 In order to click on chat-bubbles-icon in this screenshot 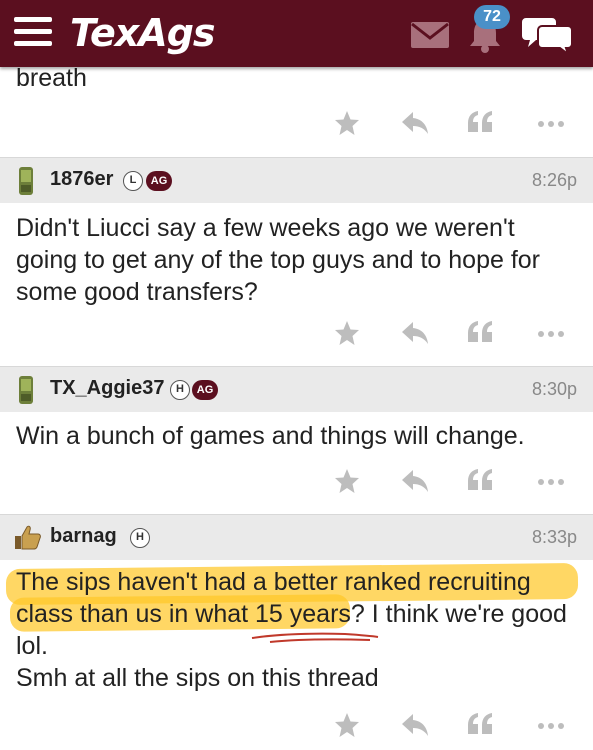, I will do `click(548, 34)`.